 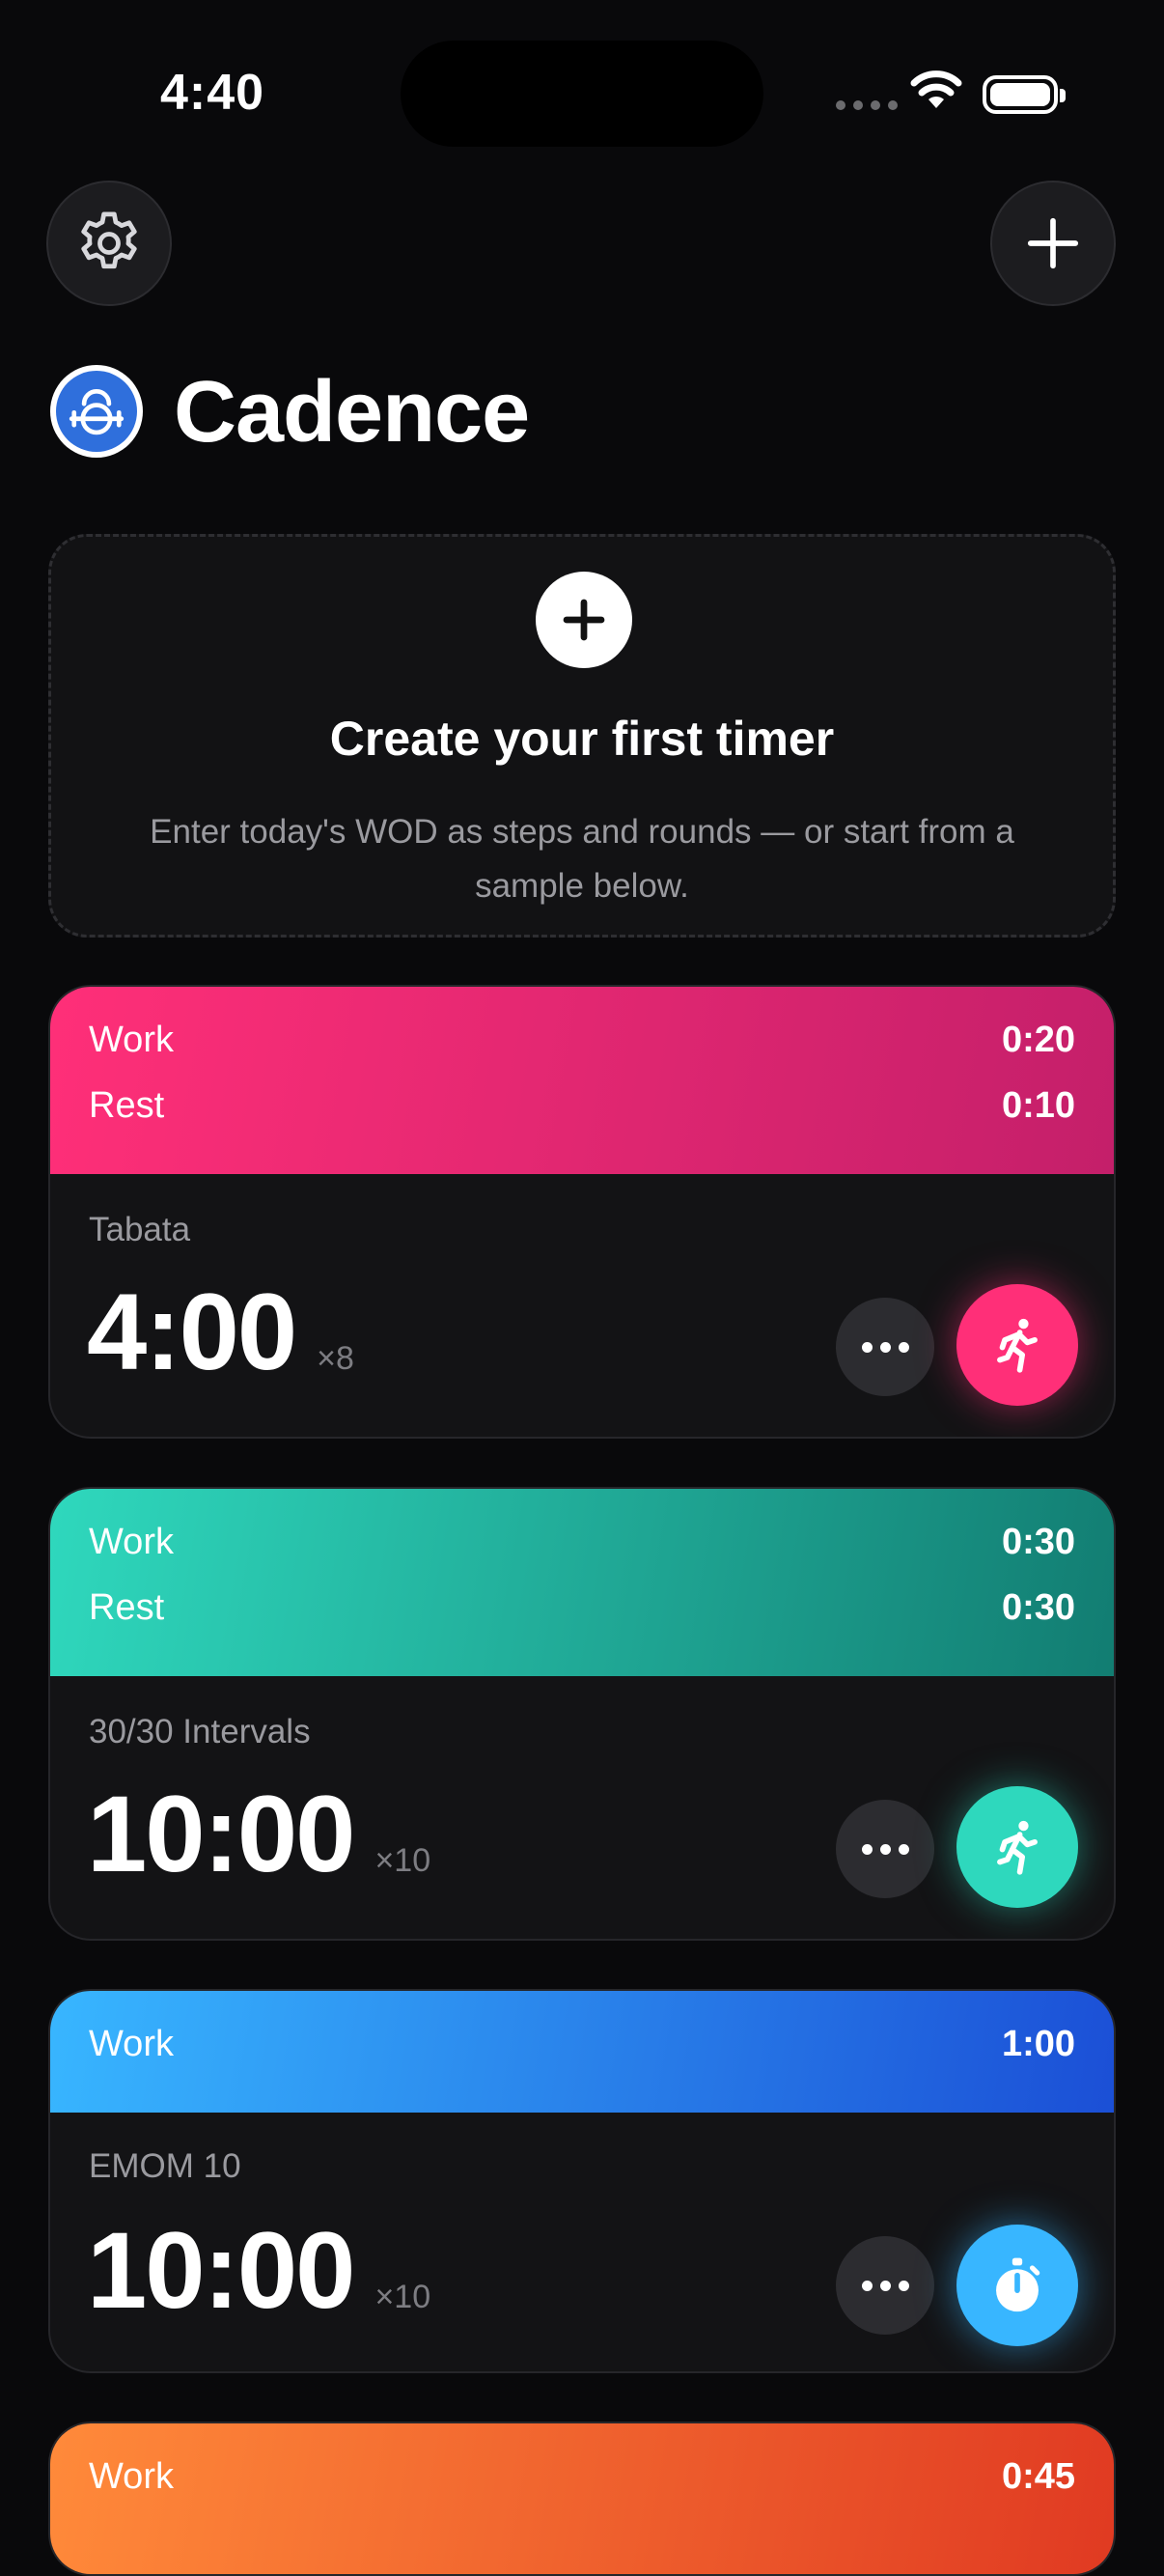 I want to click on timer-name: 30/30 Intervals, so click(x=200, y=1732).